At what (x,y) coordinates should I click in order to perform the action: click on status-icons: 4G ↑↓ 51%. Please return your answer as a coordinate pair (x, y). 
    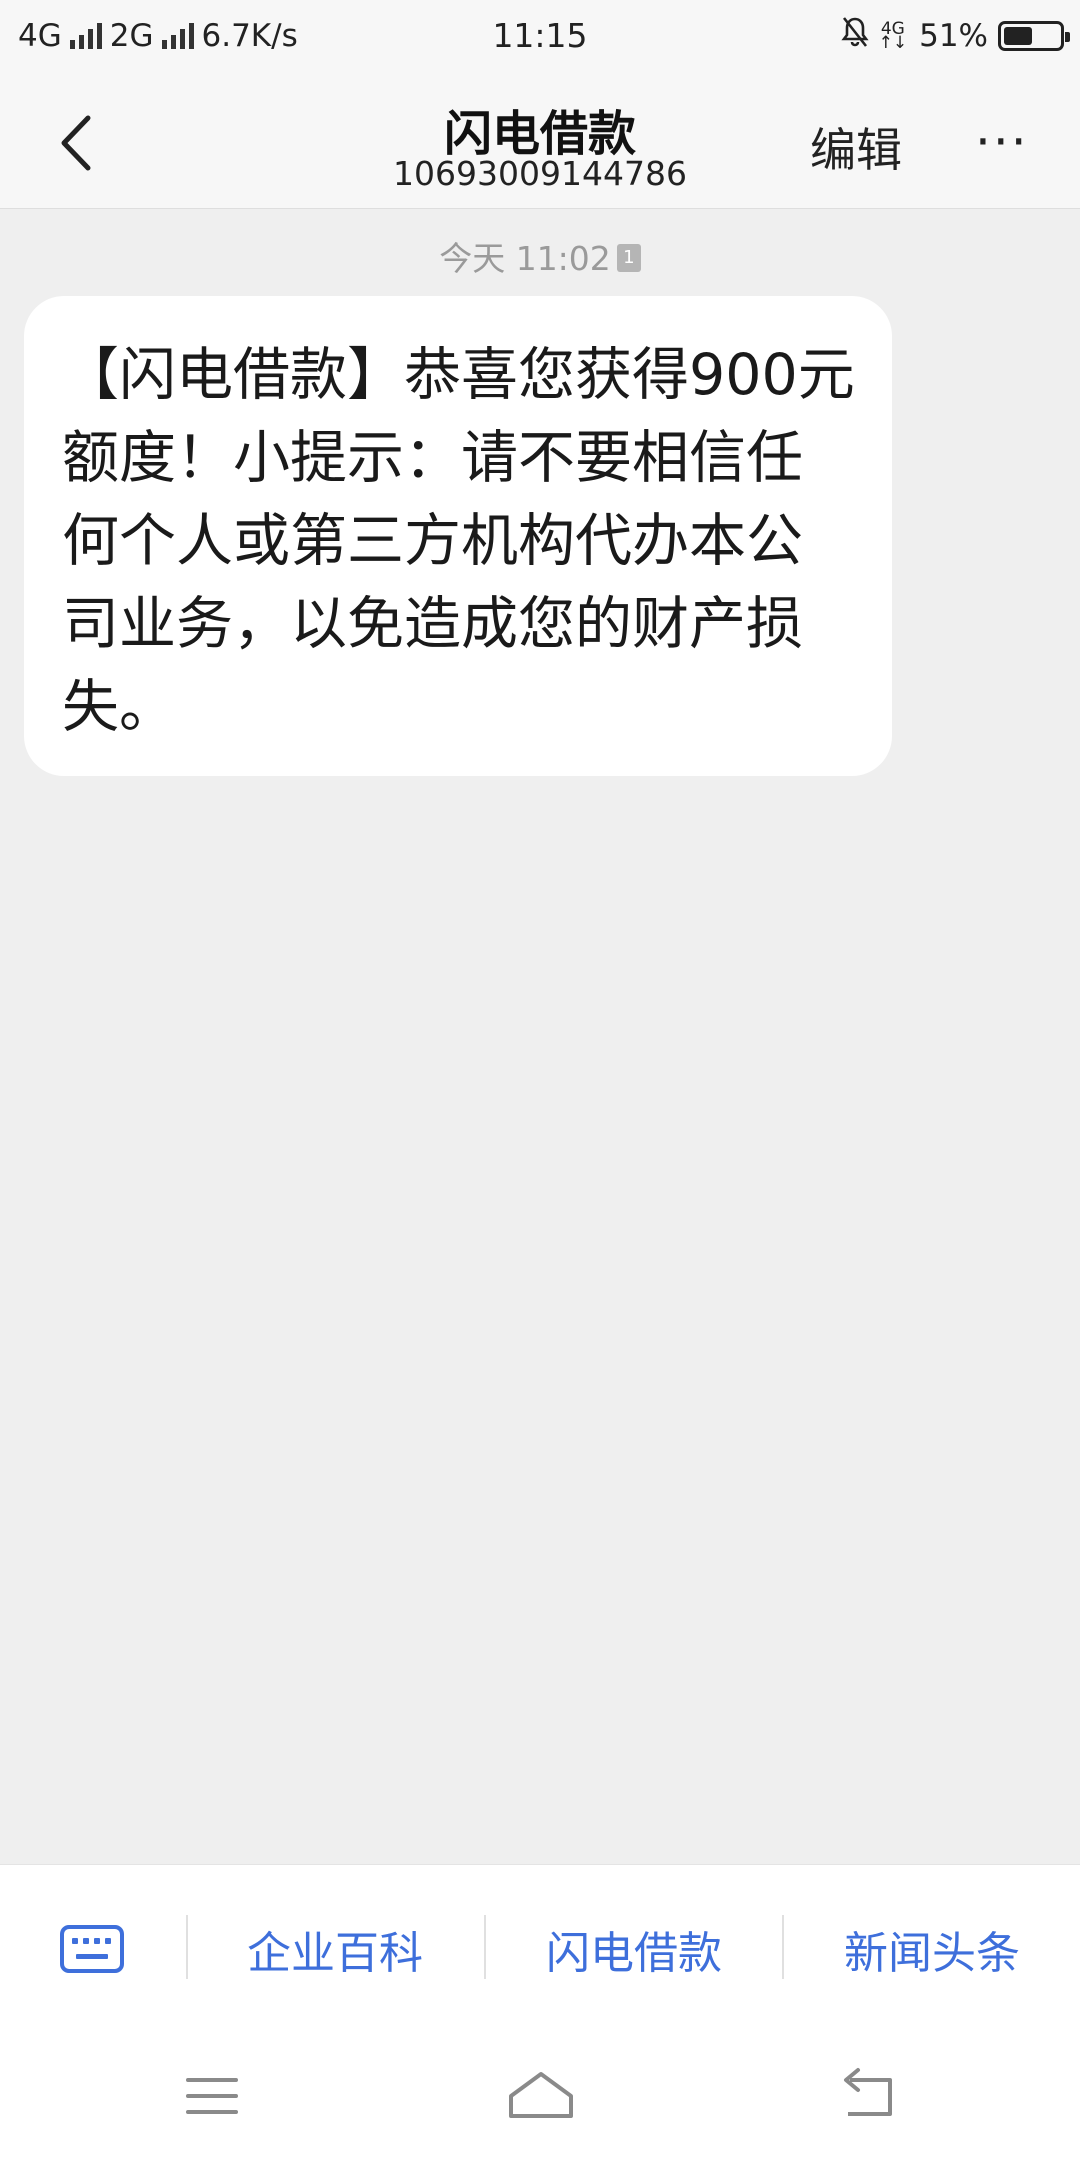
    Looking at the image, I should click on (955, 36).